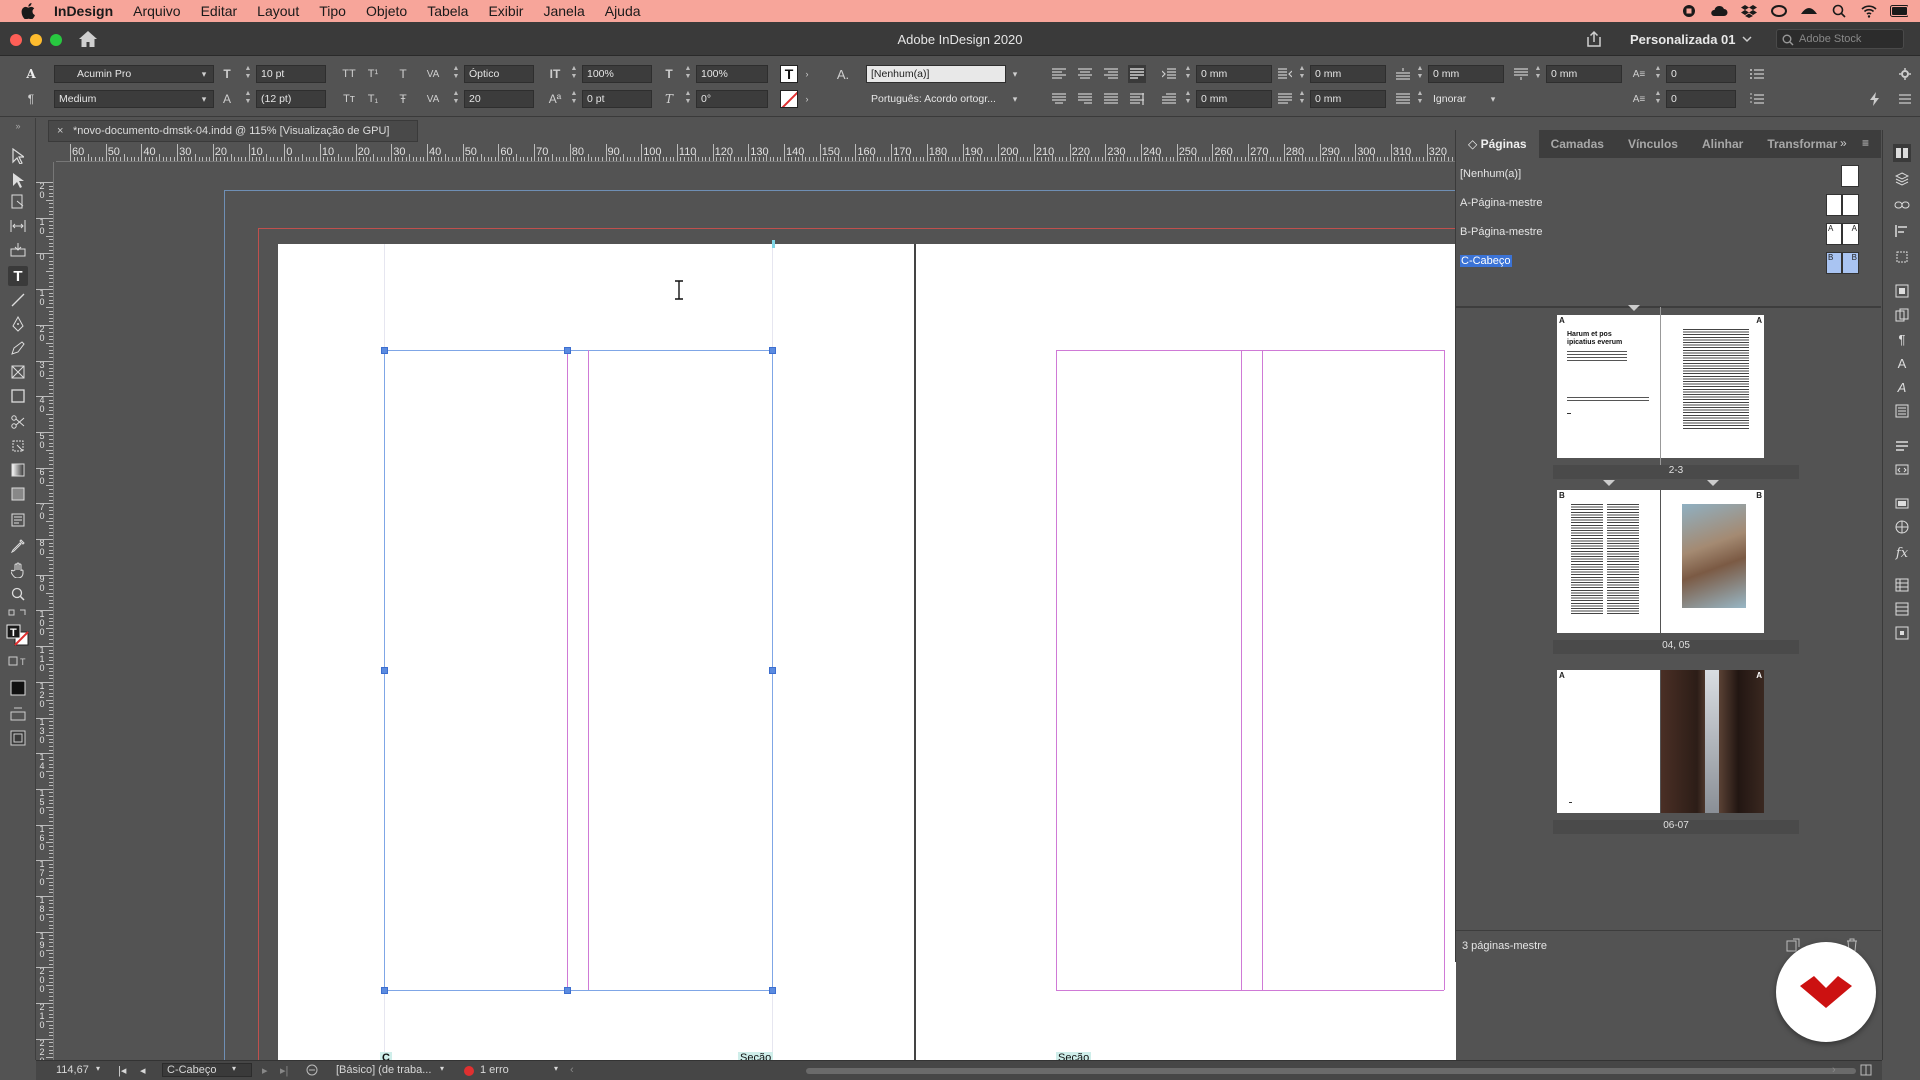  I want to click on page-thumbnail-7: A, so click(1712, 741).